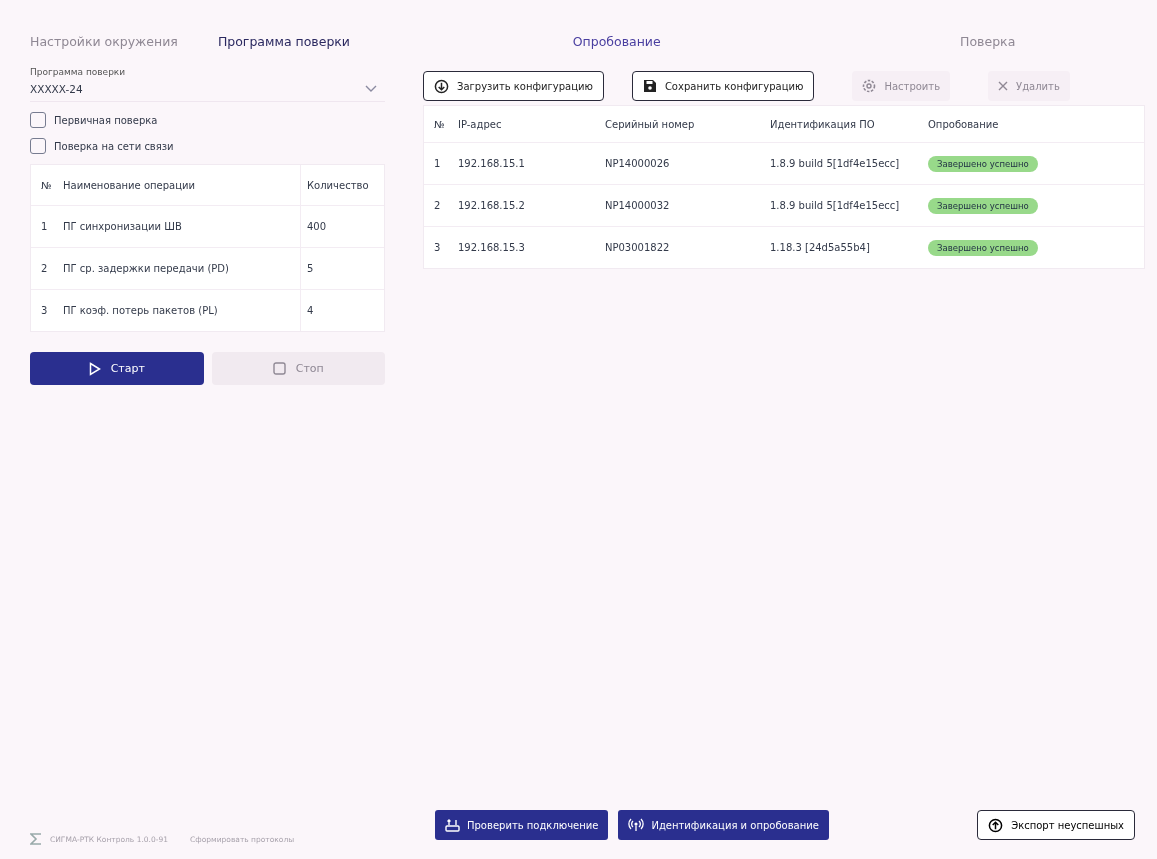 This screenshot has width=1157, height=859. What do you see at coordinates (650, 124) in the screenshot?
I see `column-header: Серийный номер` at bounding box center [650, 124].